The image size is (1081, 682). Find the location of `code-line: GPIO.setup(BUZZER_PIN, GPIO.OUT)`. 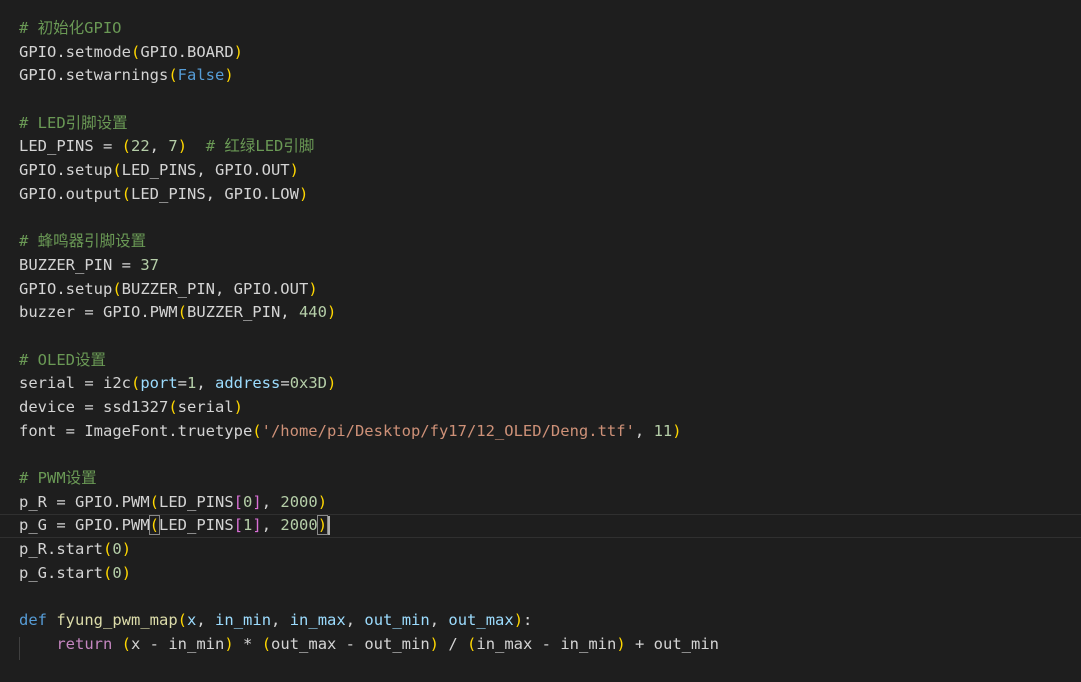

code-line: GPIO.setup(BUZZER_PIN, GPIO.OUT) is located at coordinates (550, 290).